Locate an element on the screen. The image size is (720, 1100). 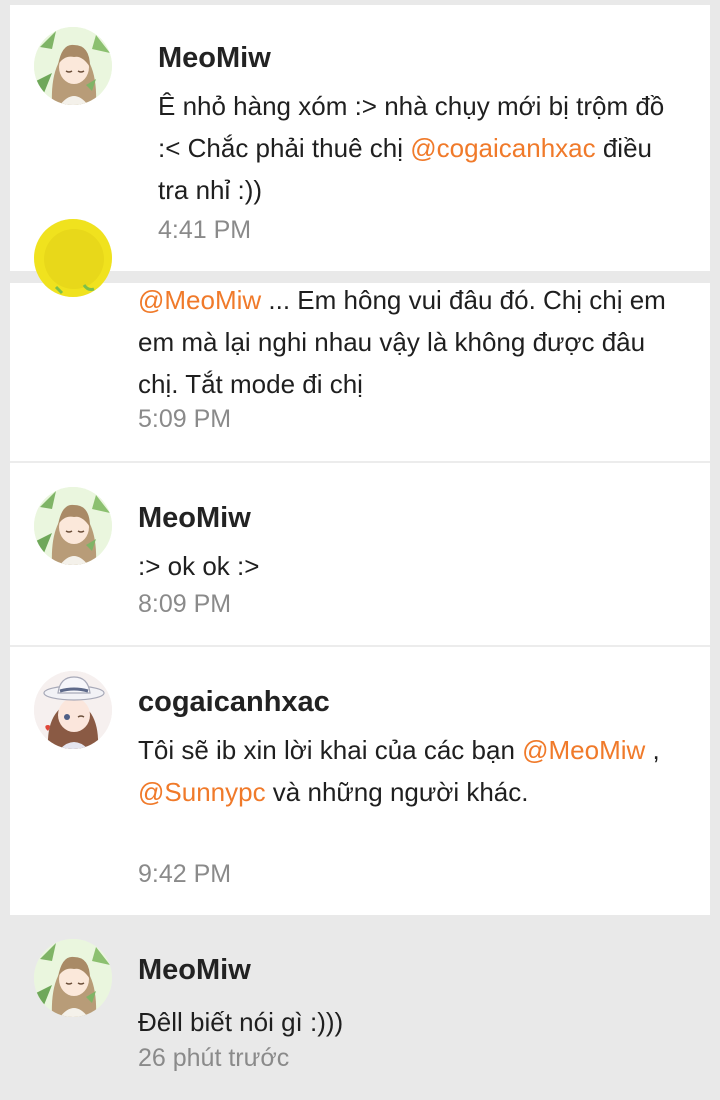
comment-text-part: :> ok ok :> is located at coordinates (199, 566).